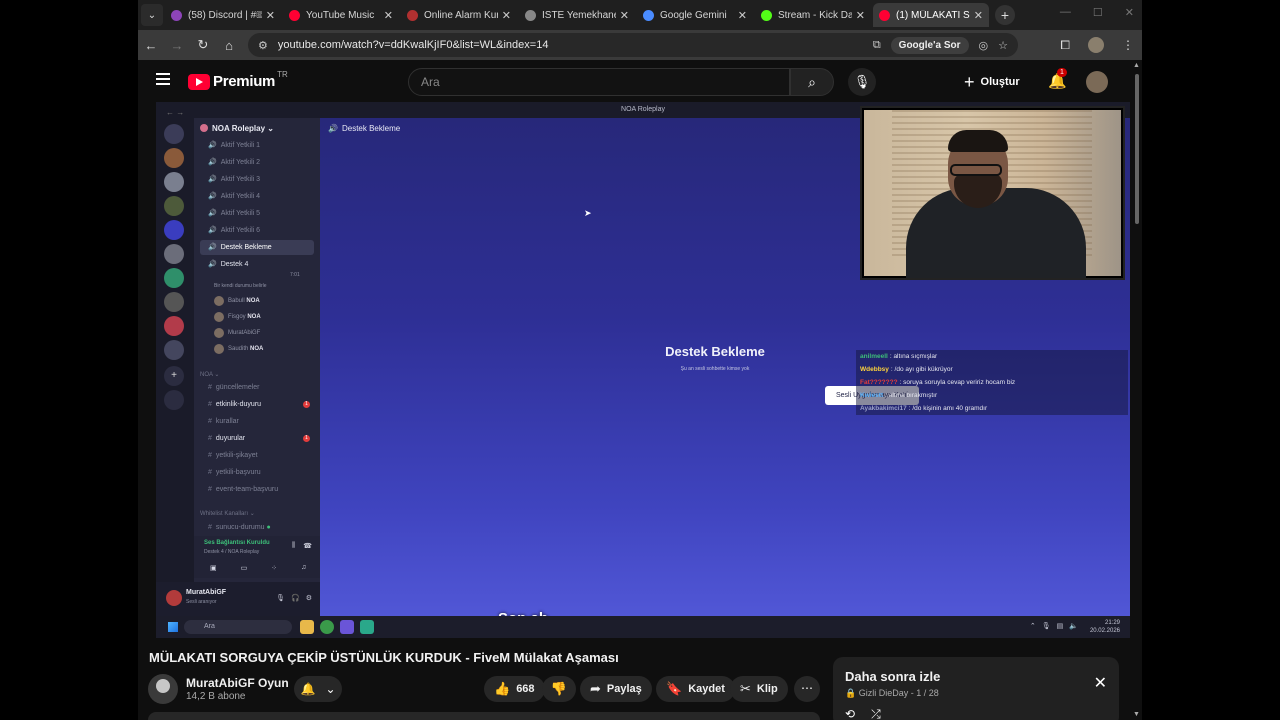 The width and height of the screenshot is (1280, 720). What do you see at coordinates (1128, 45) in the screenshot?
I see `menu-dots-icon: ⋮` at bounding box center [1128, 45].